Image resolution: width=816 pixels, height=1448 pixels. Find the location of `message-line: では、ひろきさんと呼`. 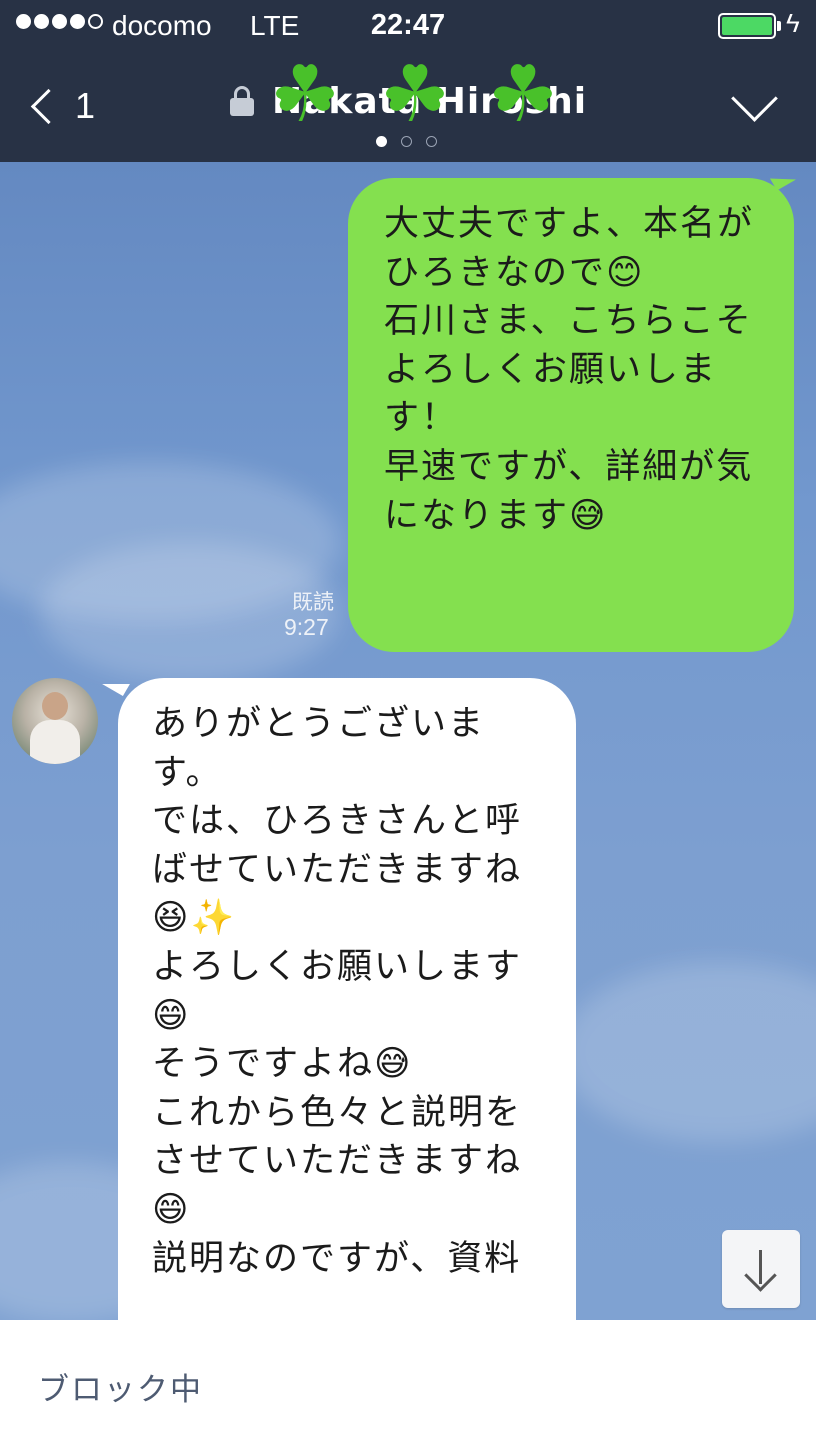

message-line: では、ひろきさんと呼 is located at coordinates (337, 821).